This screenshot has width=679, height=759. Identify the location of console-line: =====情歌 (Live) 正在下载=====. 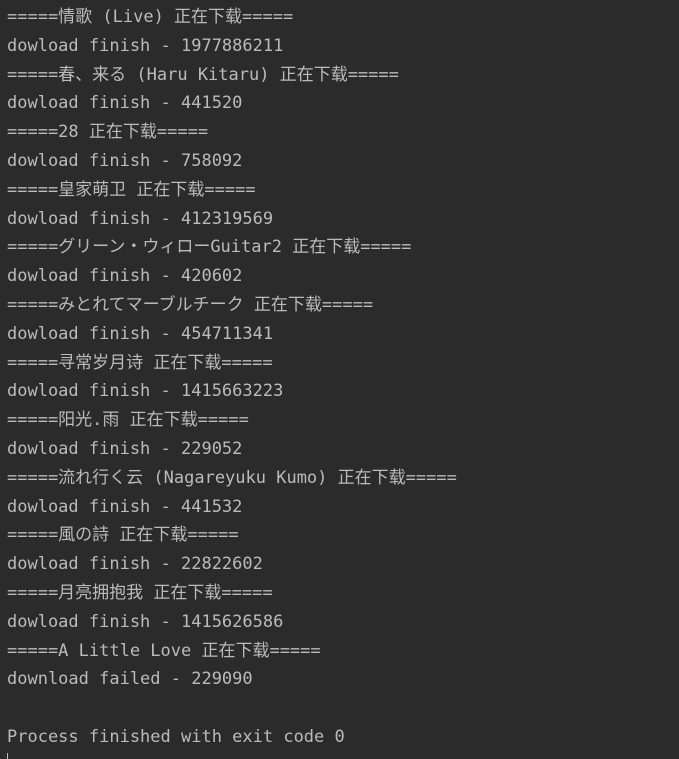
(150, 17).